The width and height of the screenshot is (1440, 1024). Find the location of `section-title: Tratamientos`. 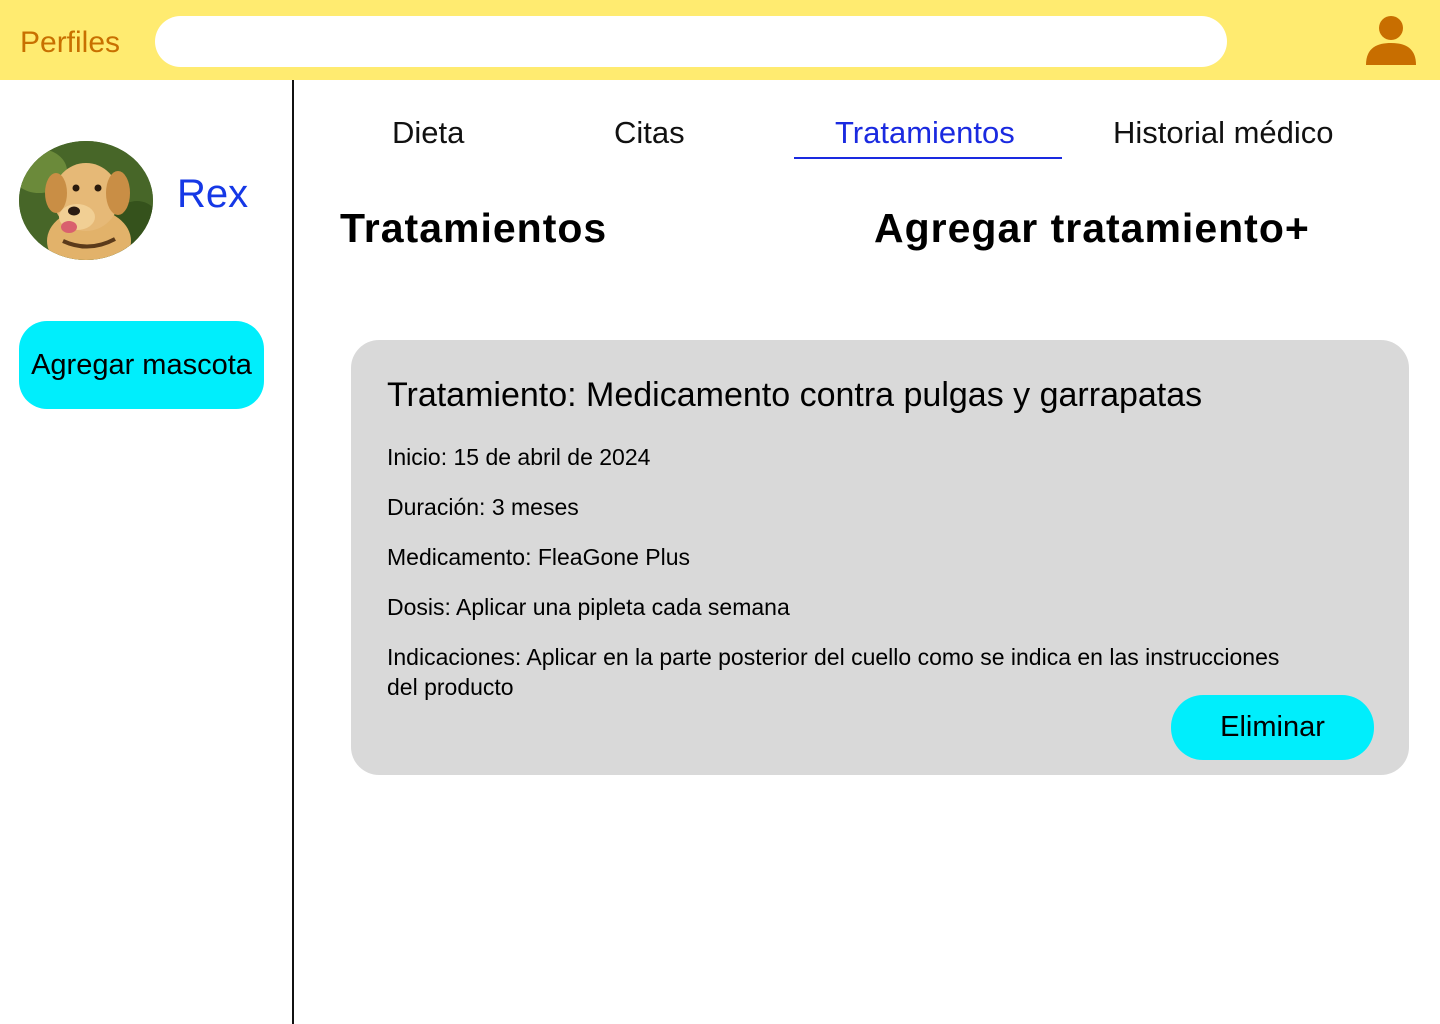

section-title: Tratamientos is located at coordinates (474, 228).